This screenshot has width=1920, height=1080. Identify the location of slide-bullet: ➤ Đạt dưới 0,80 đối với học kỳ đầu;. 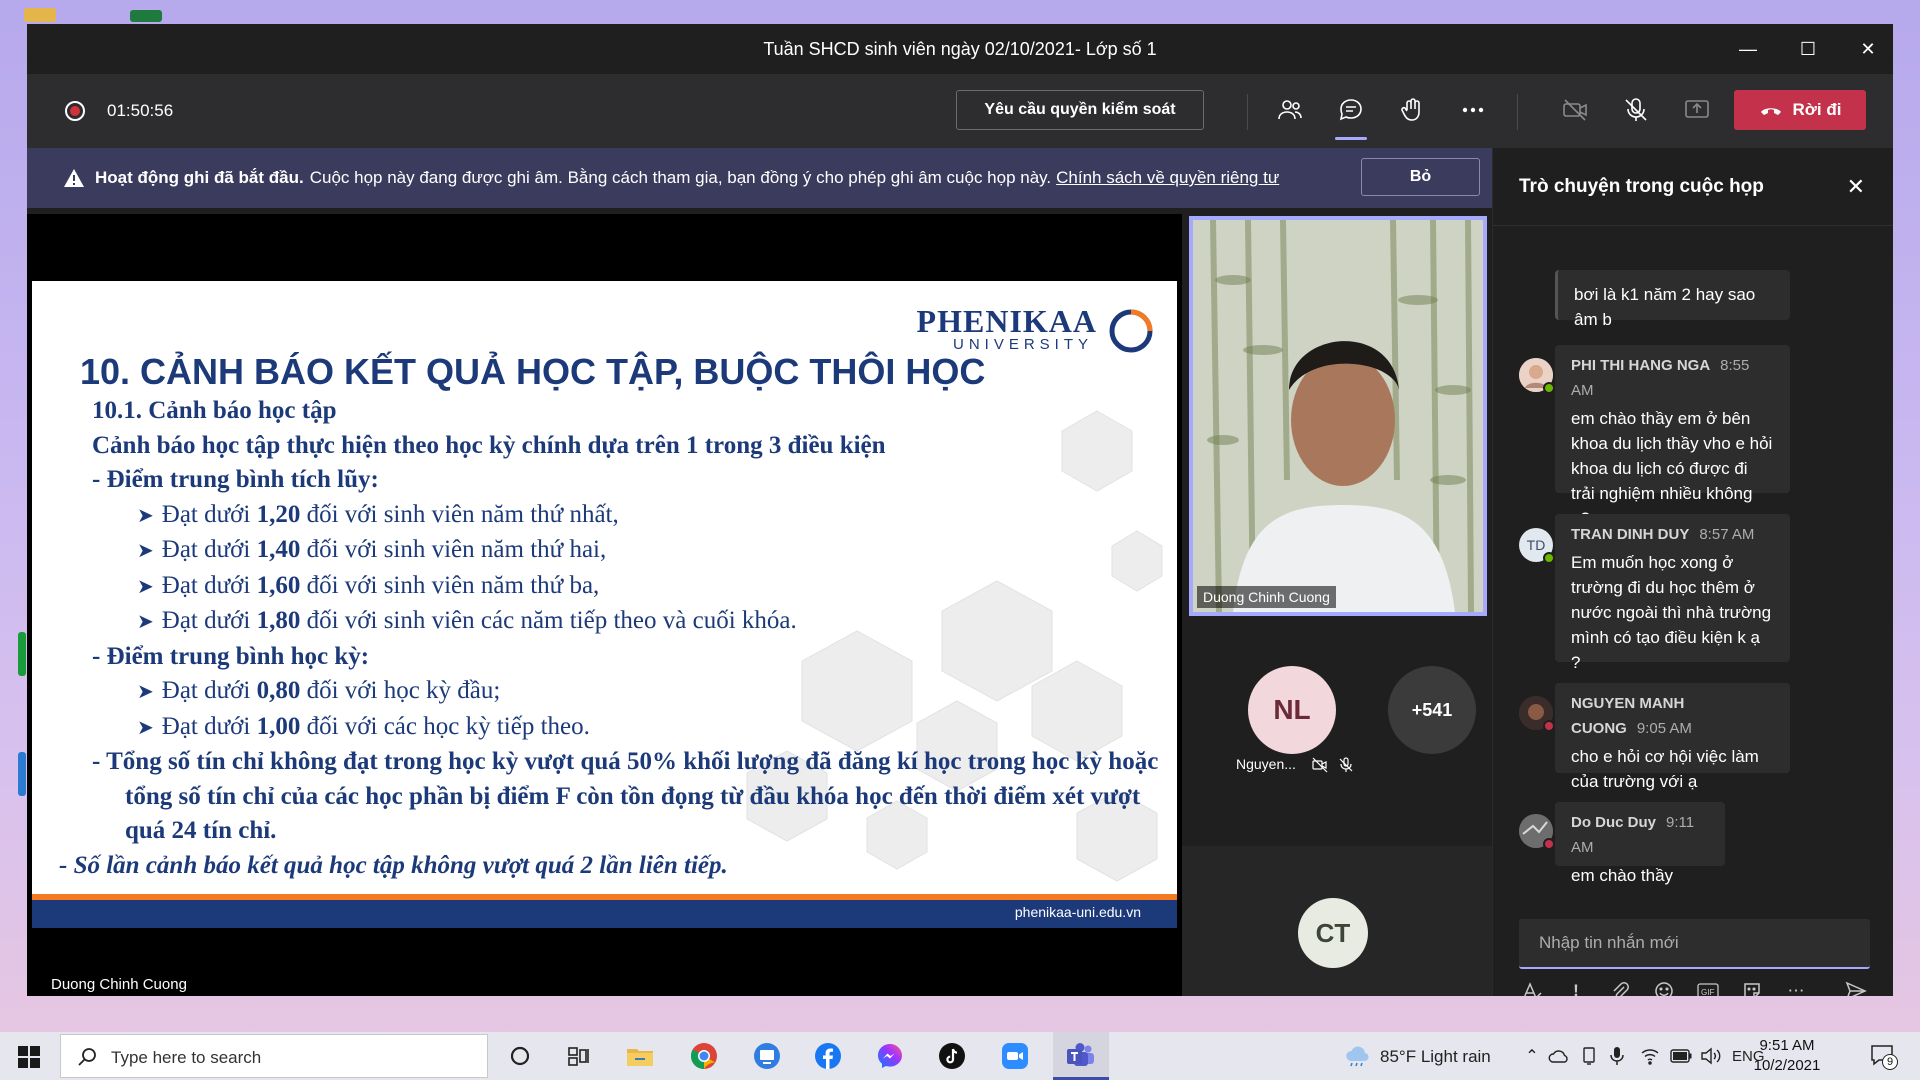
(319, 690).